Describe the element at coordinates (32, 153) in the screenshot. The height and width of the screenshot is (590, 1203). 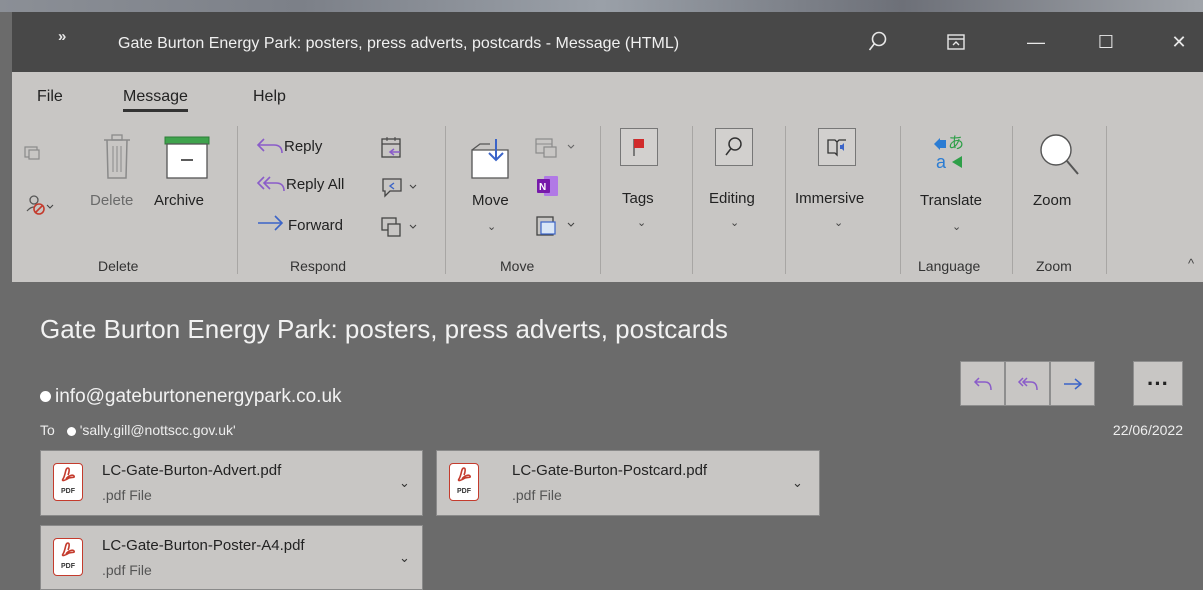
I see `ignore-icon` at that location.